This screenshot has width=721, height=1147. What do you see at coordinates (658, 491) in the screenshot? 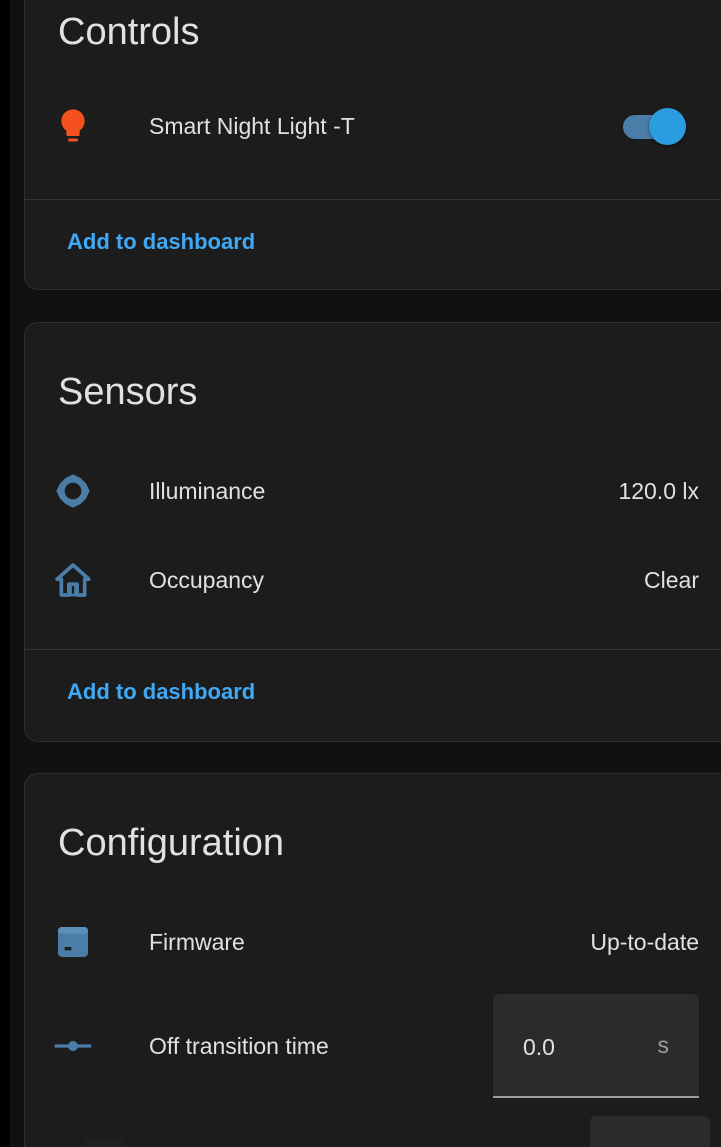
I see `sensor-value: 120.0 lx` at bounding box center [658, 491].